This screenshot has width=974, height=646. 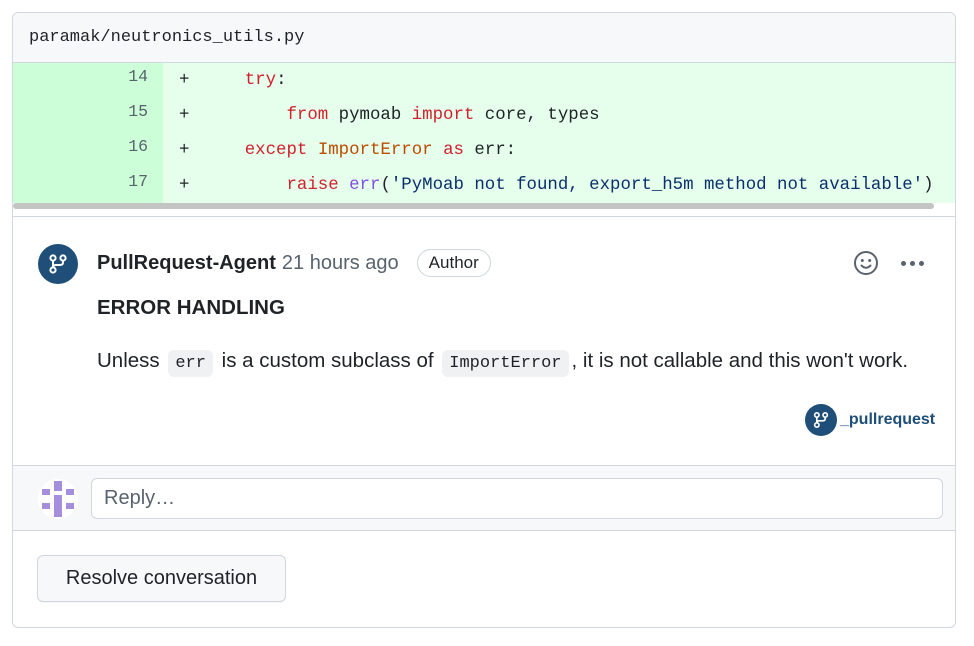 What do you see at coordinates (327, 360) in the screenshot?
I see `body-text-2: is a custom subclass of` at bounding box center [327, 360].